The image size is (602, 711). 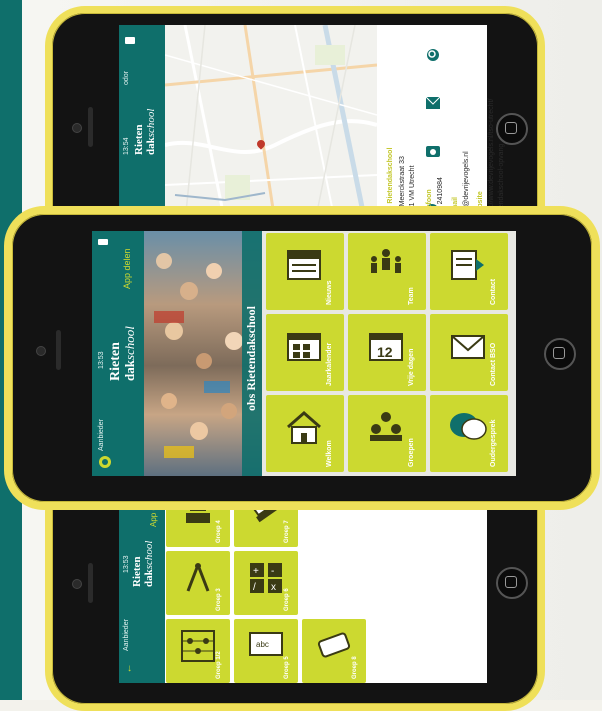 I want to click on share-app-button: App delen, so click(x=127, y=268).